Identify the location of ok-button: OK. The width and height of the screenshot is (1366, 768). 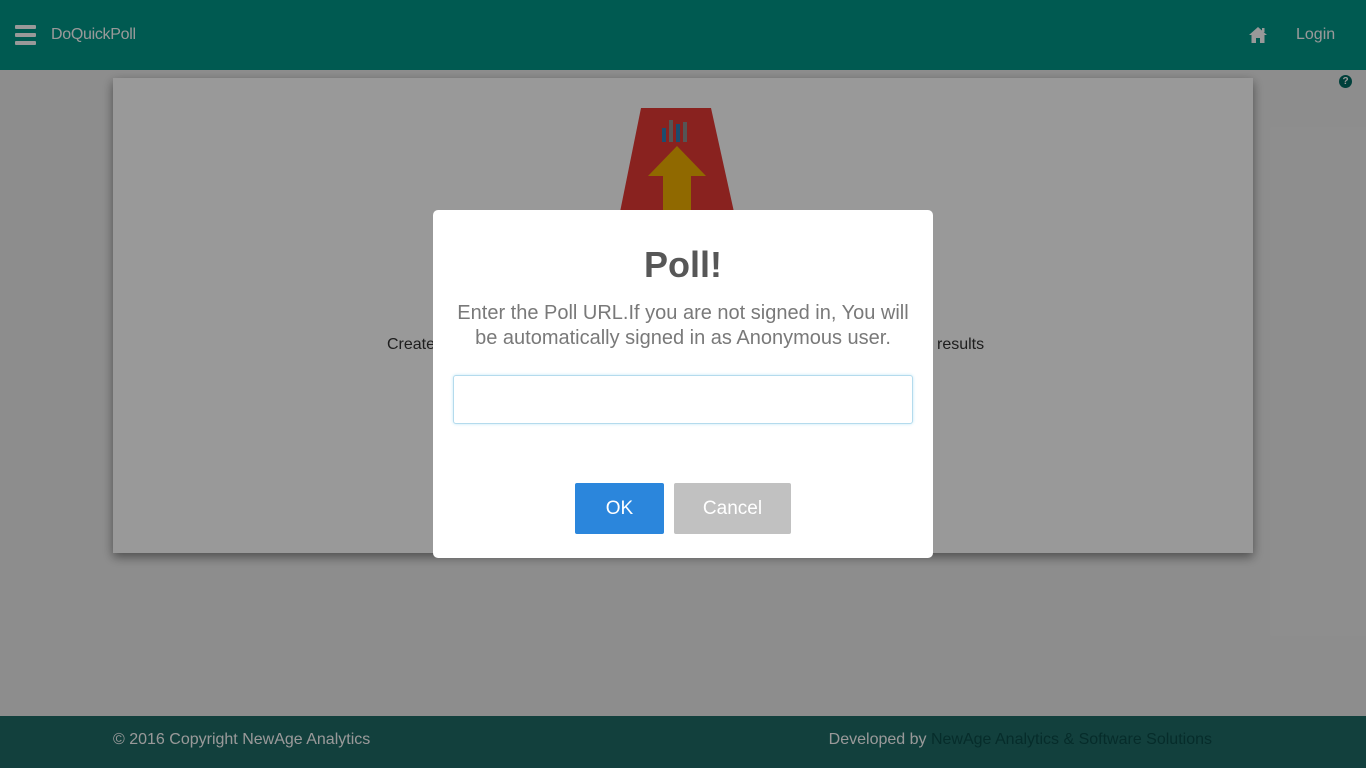
(619, 508).